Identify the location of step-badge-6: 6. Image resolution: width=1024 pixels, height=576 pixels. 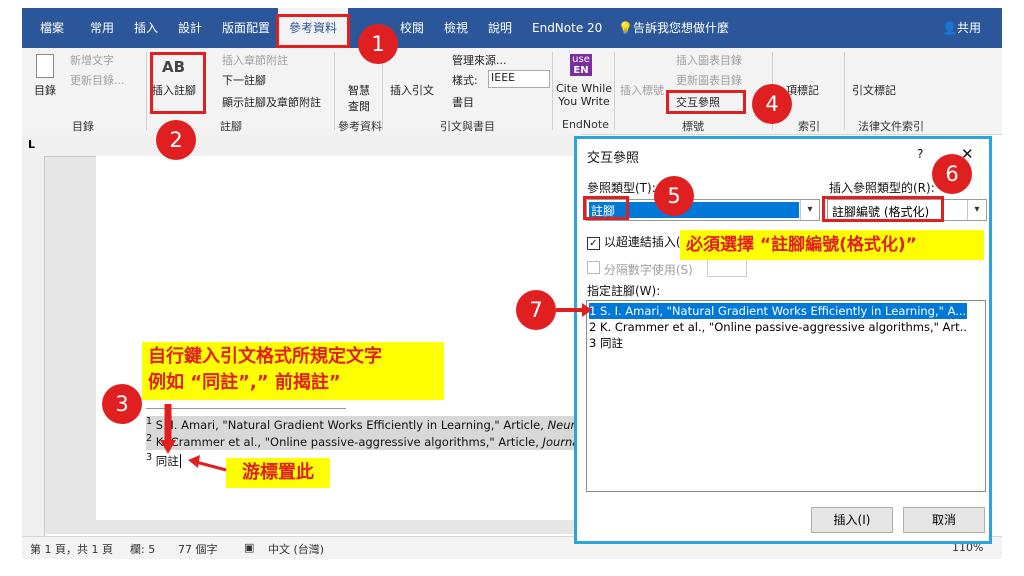
(952, 174).